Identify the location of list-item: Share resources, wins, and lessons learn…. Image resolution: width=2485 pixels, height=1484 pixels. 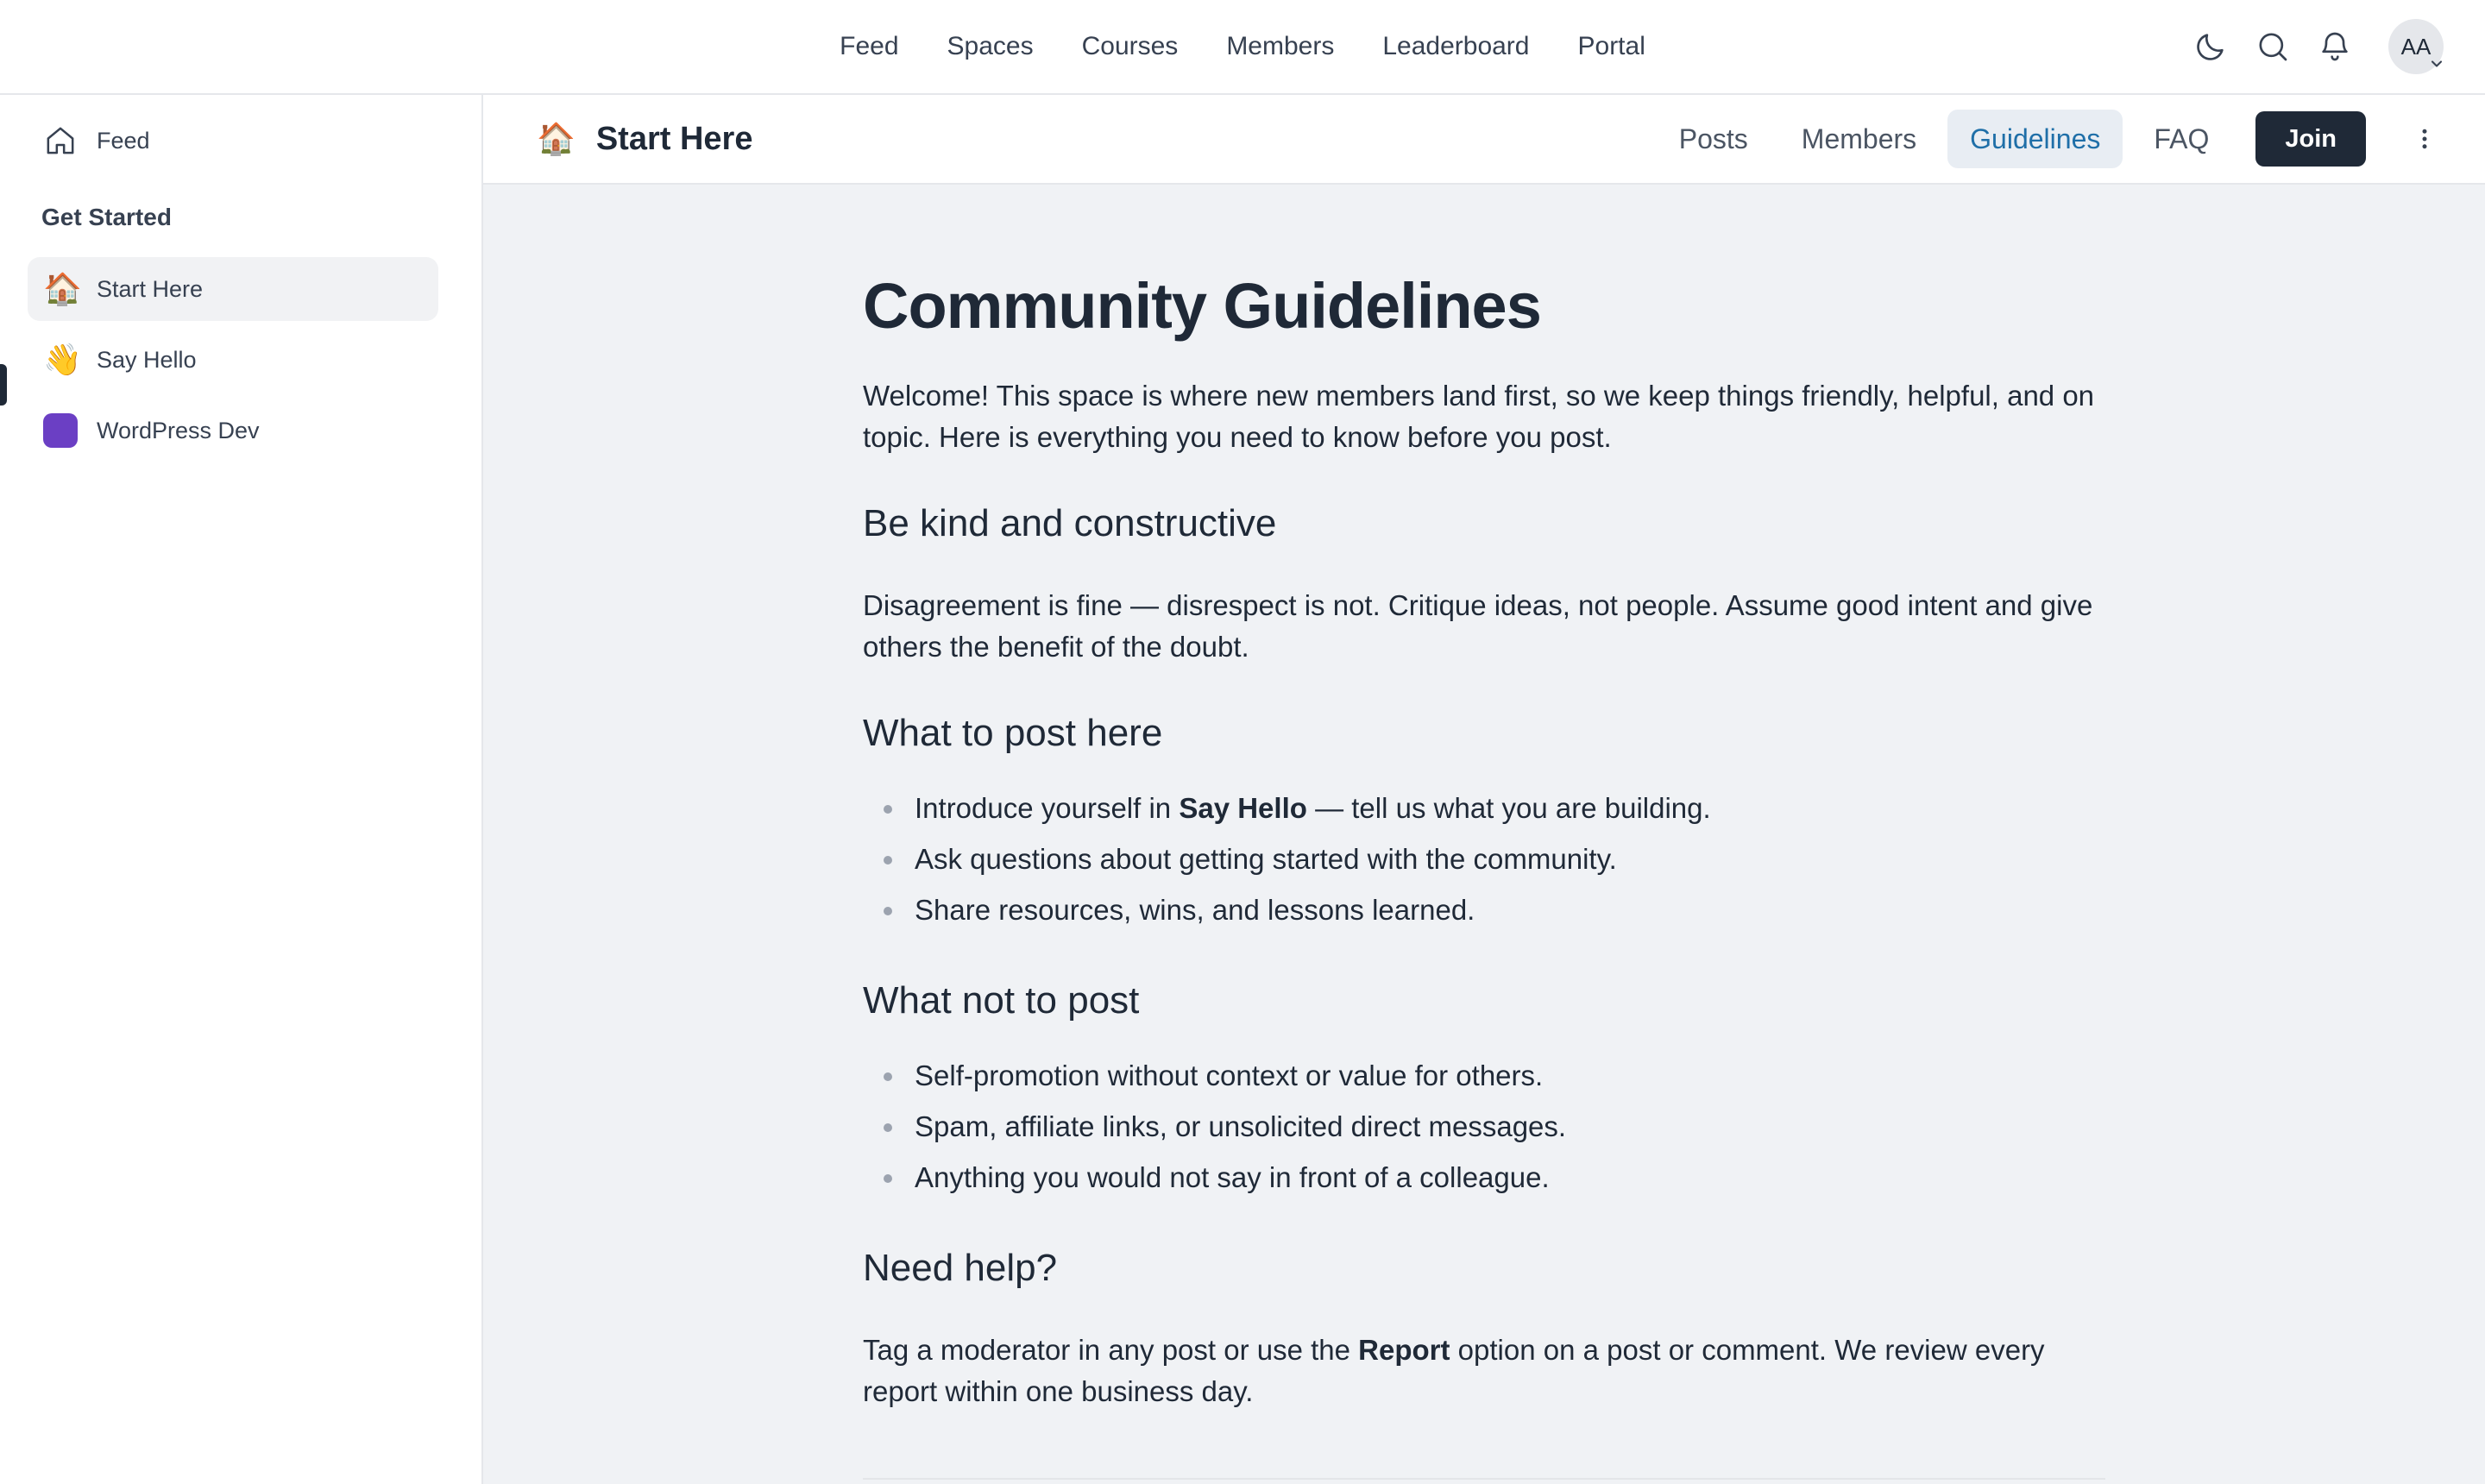
(1484, 910).